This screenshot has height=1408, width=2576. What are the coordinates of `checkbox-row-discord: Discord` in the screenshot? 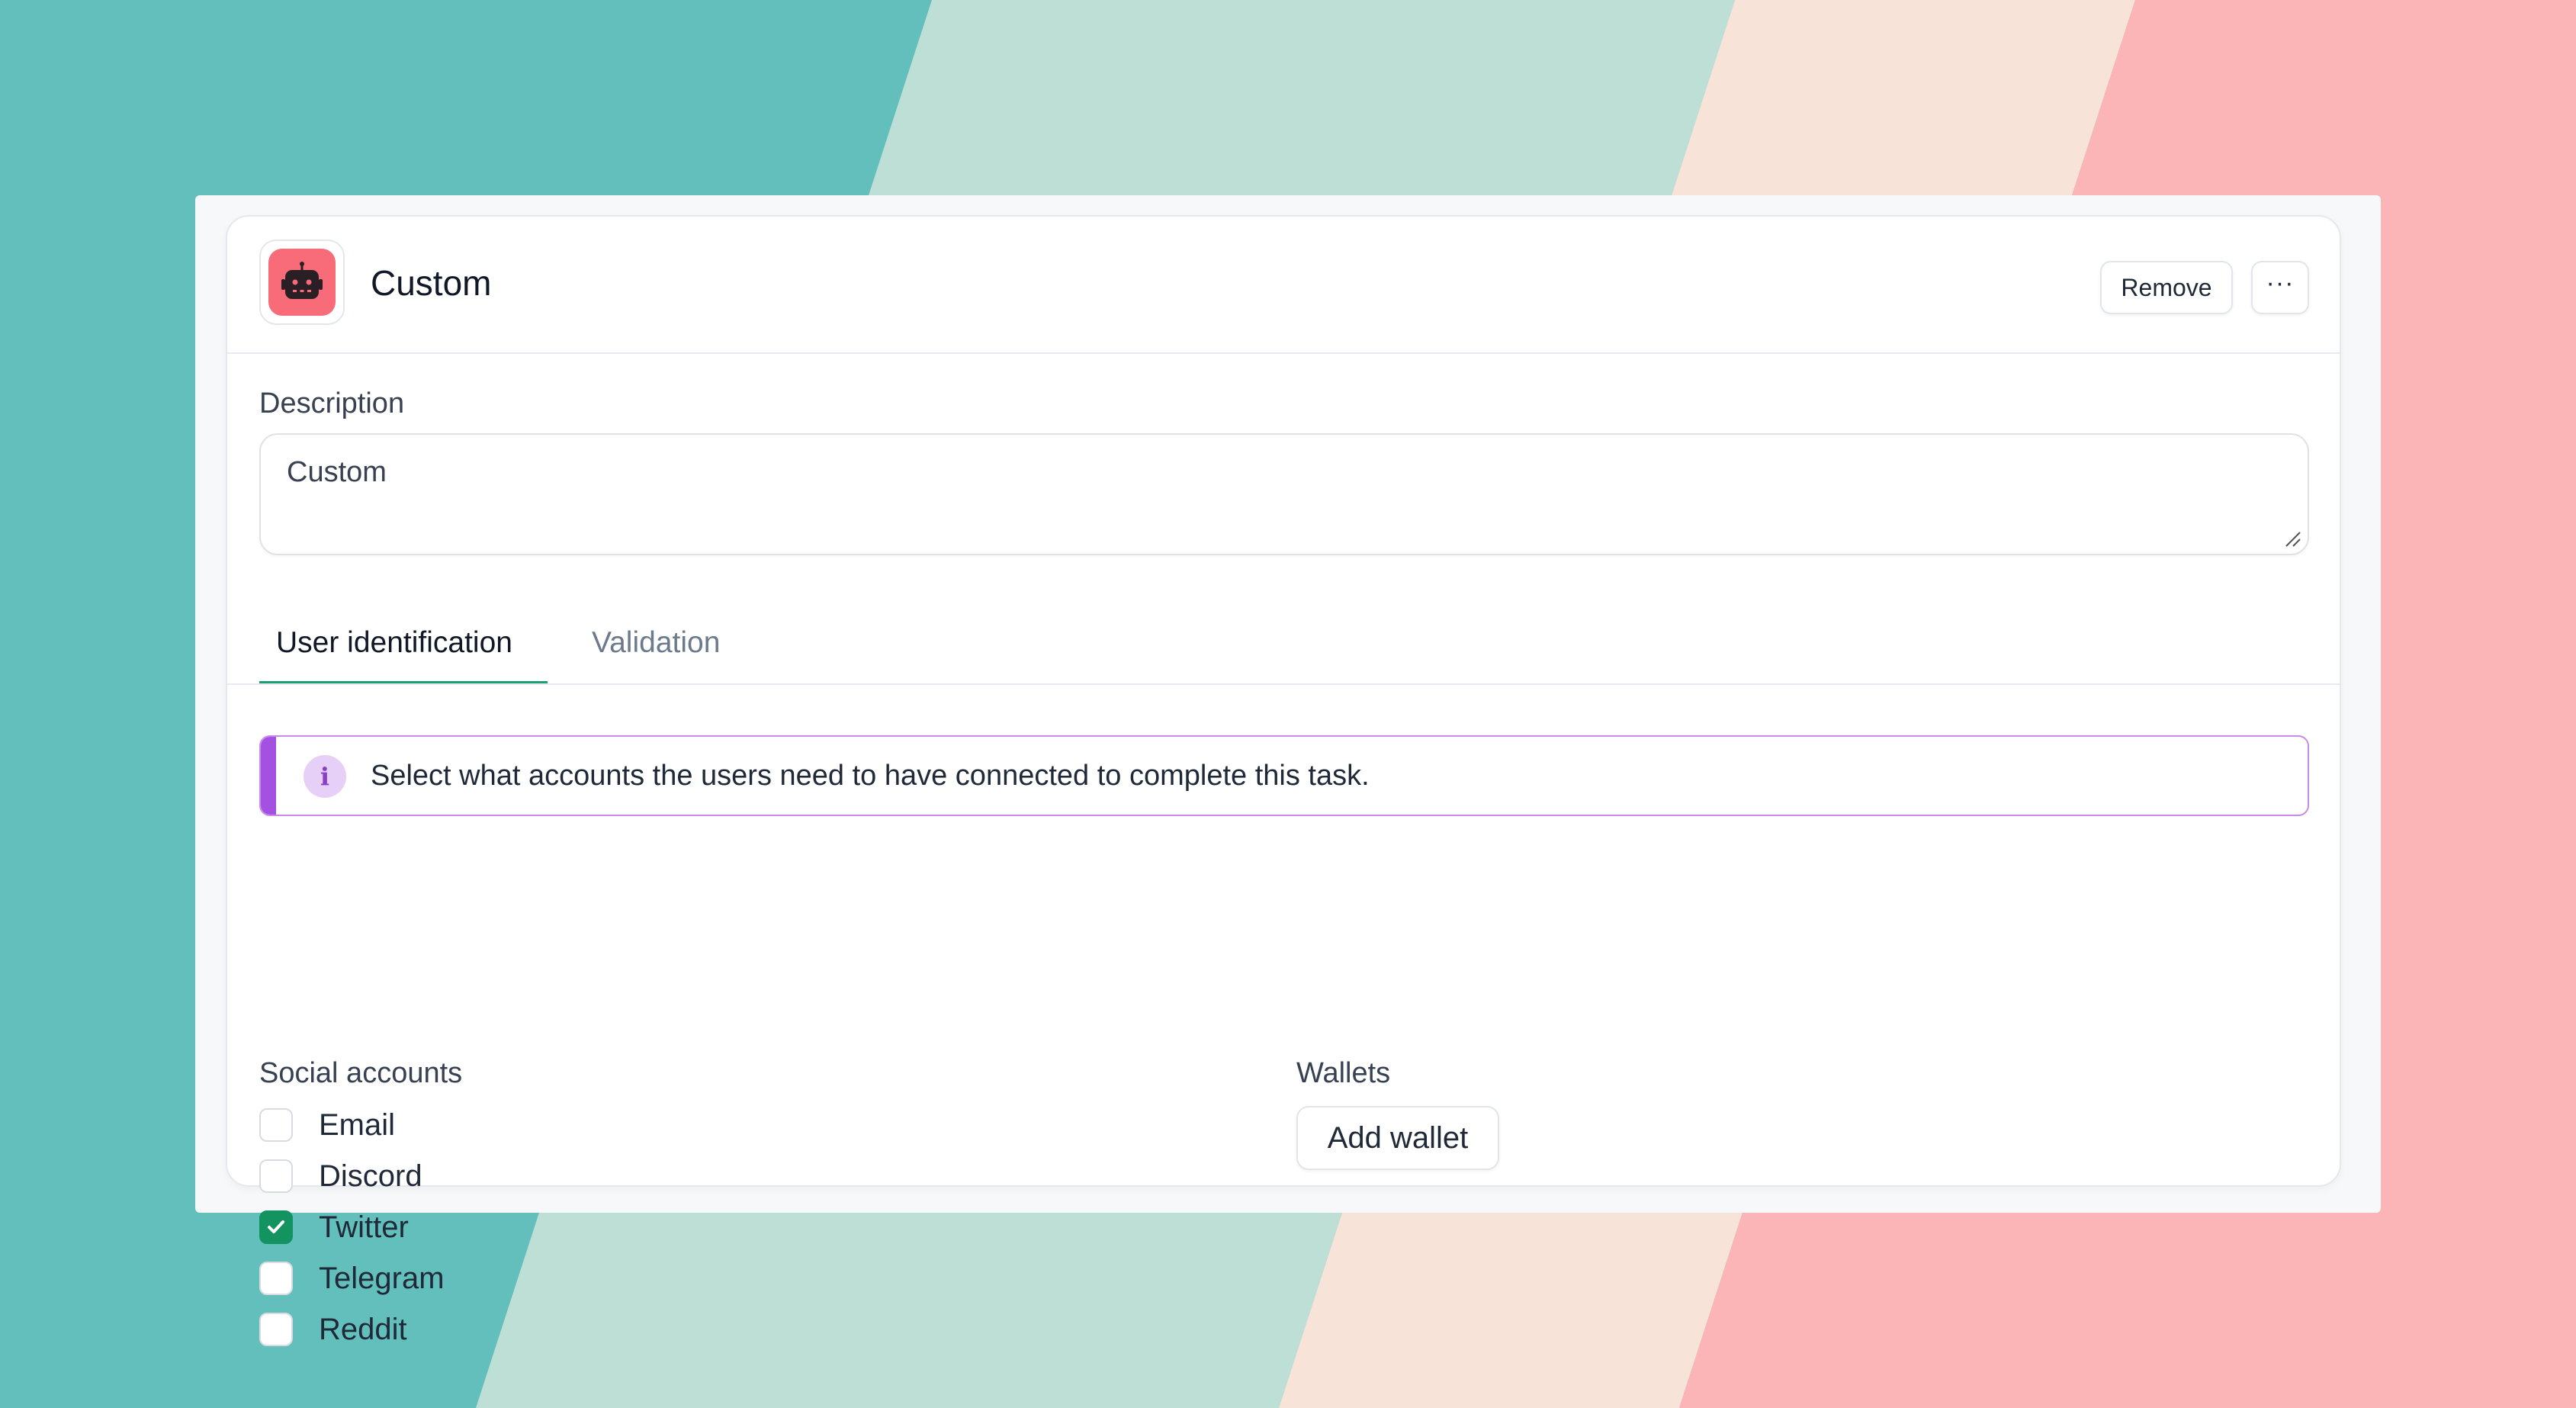 It's located at (340, 1176).